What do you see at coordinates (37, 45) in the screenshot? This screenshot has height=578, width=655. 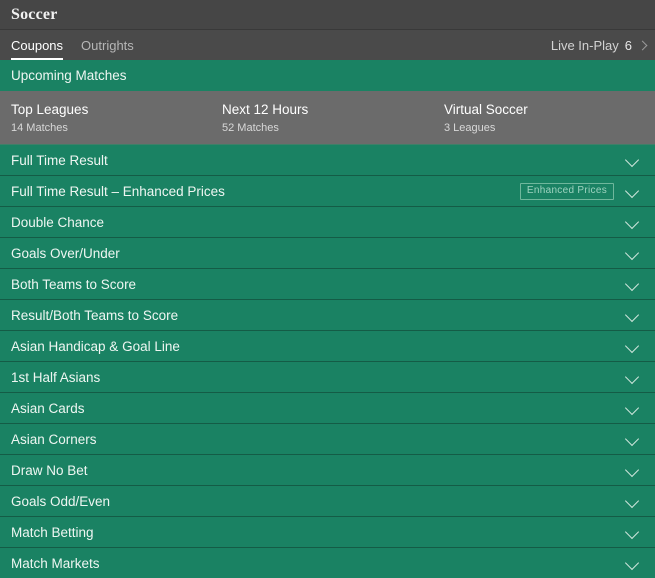 I see `tab-coupons-label: Coupons` at bounding box center [37, 45].